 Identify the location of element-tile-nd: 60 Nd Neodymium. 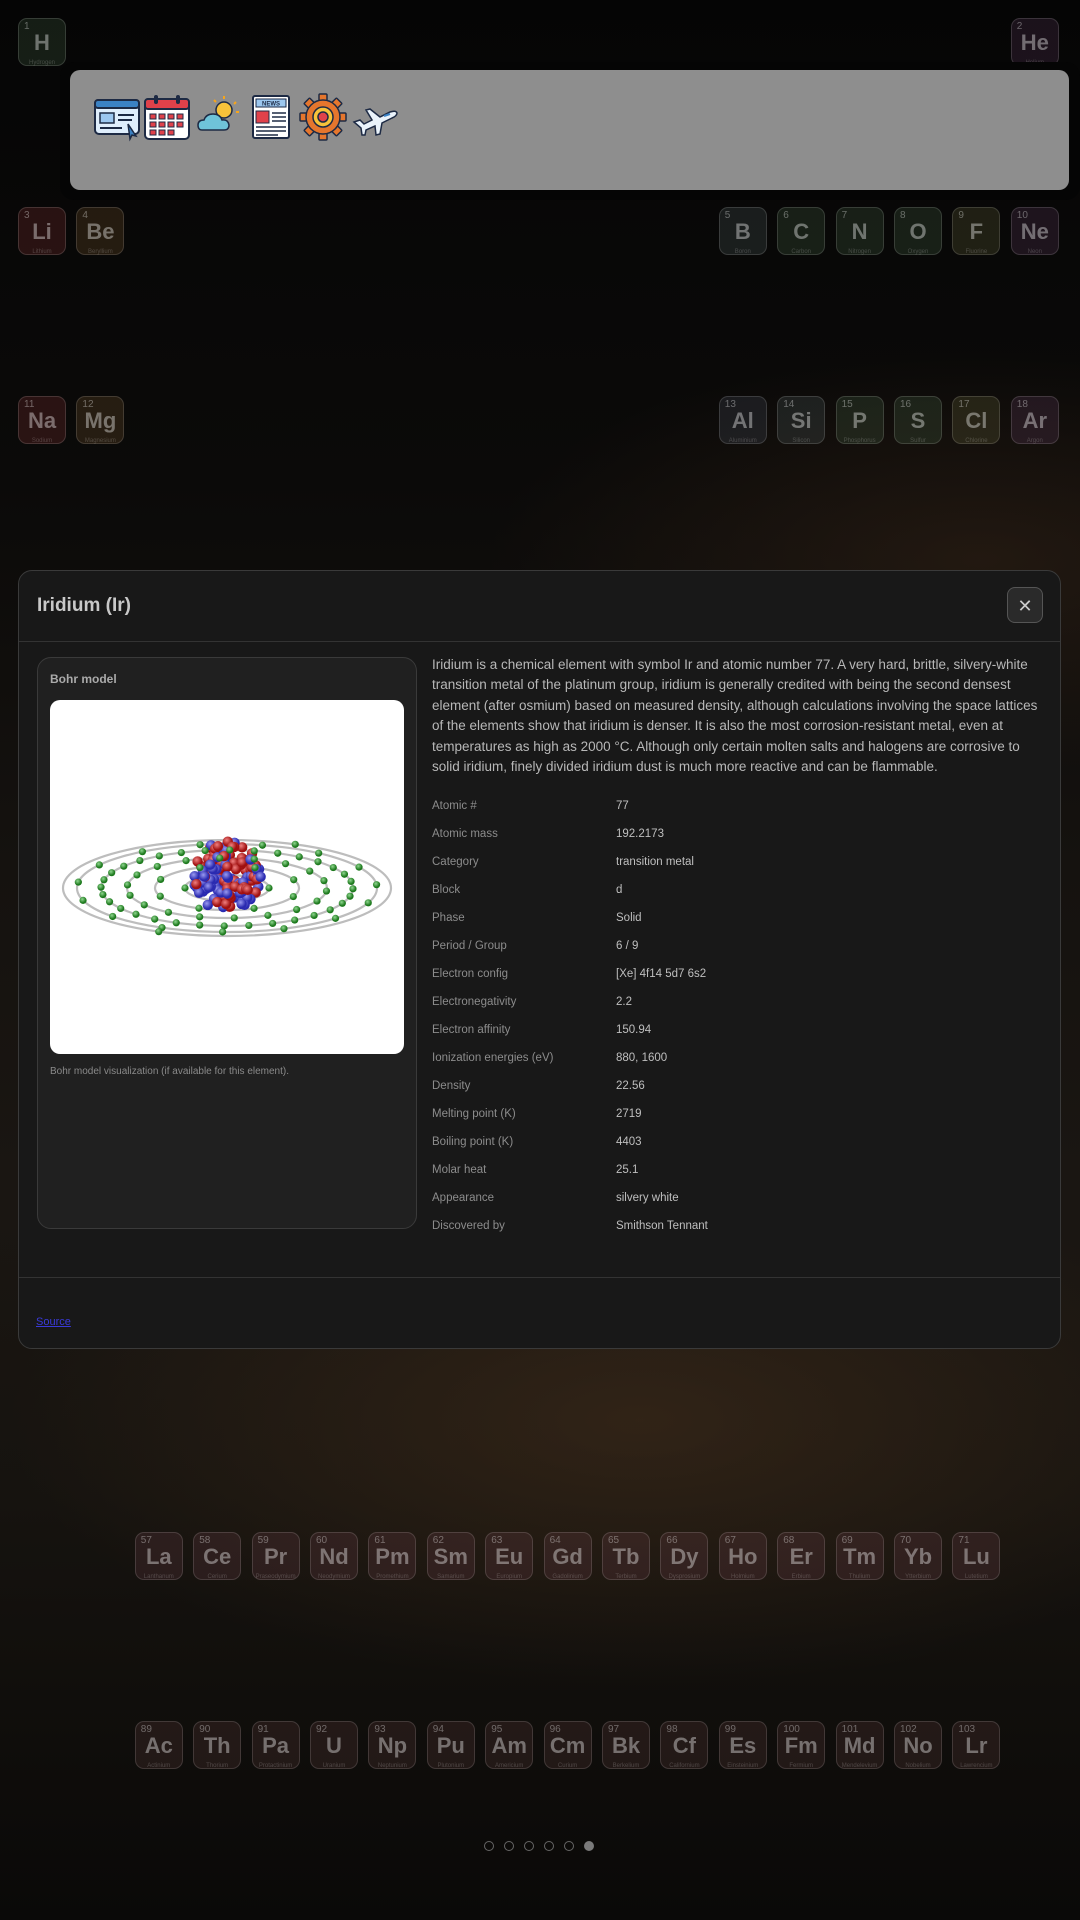
(334, 1556).